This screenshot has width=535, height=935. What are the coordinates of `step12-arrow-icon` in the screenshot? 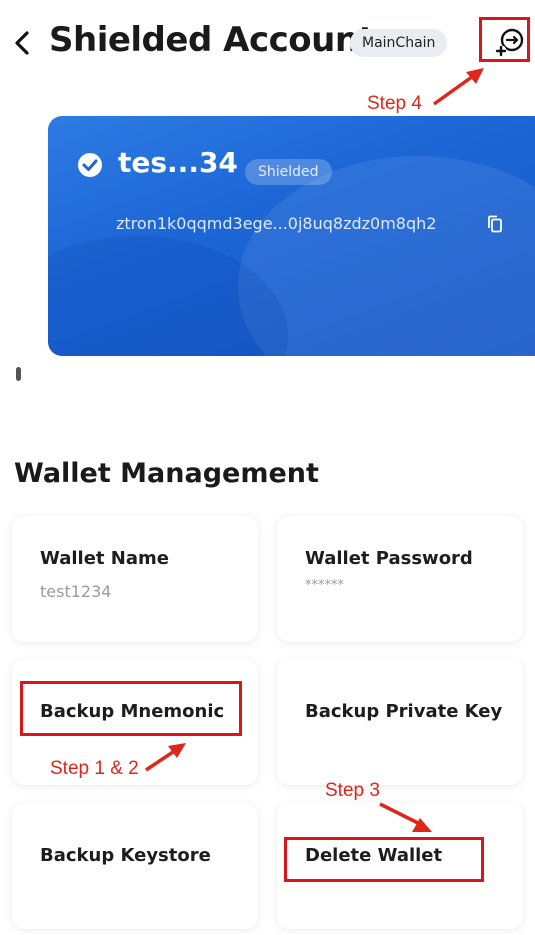 It's located at (165, 757).